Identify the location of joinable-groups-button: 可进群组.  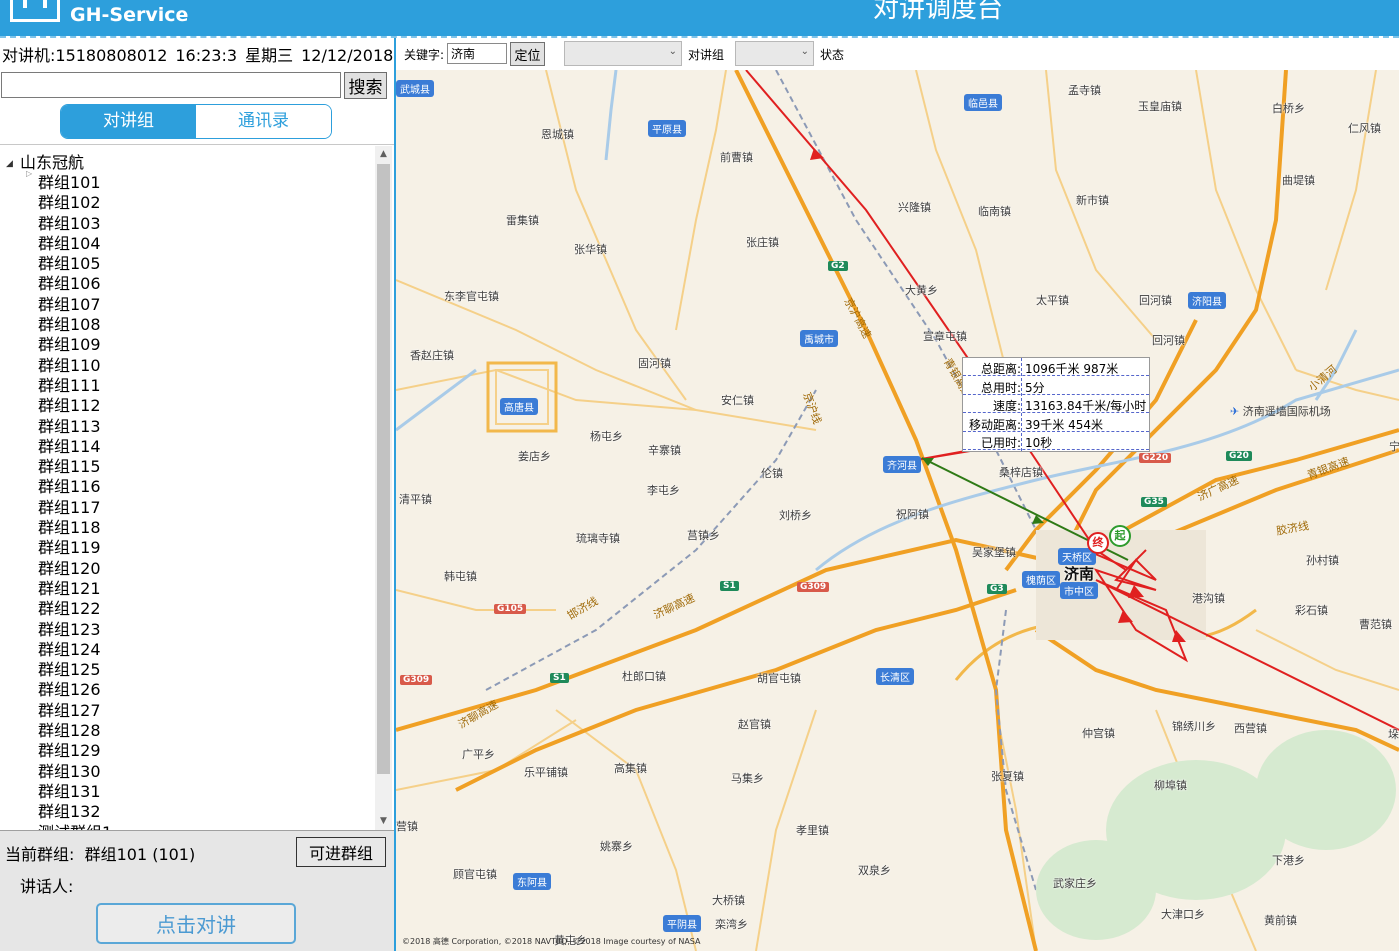
(341, 852).